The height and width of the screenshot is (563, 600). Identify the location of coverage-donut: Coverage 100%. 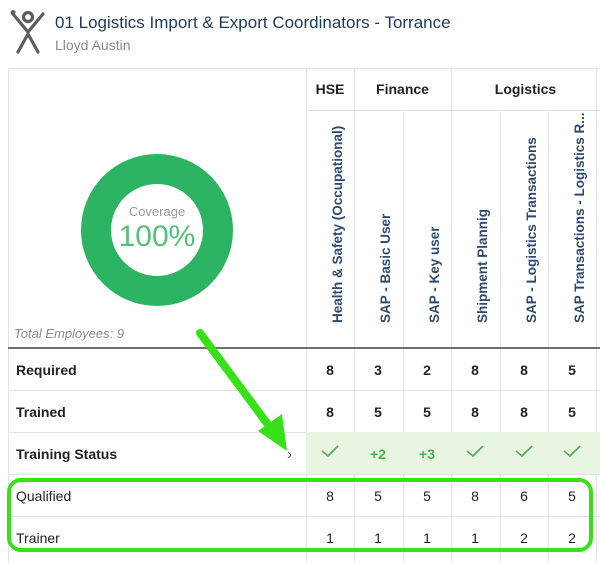
(157, 230).